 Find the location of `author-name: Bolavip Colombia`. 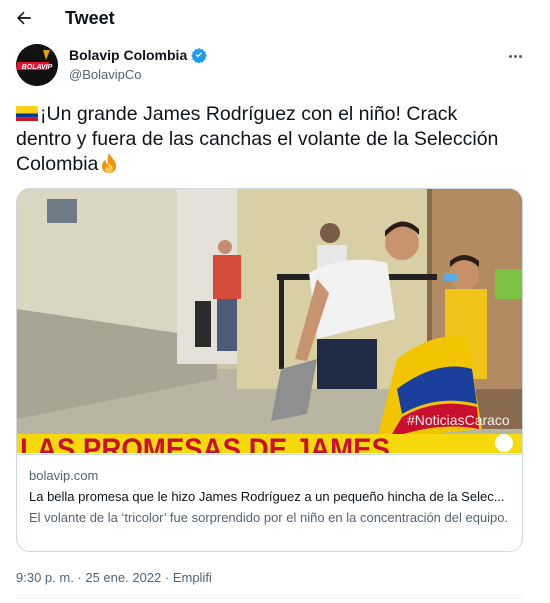

author-name: Bolavip Colombia is located at coordinates (128, 55).